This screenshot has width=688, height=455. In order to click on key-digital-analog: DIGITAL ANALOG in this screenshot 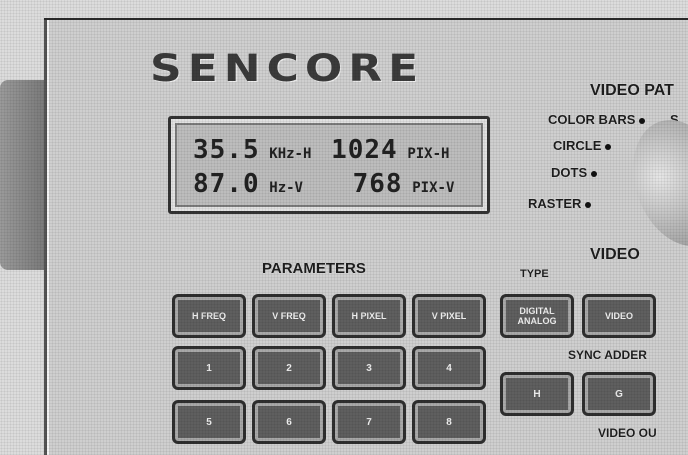, I will do `click(537, 316)`.